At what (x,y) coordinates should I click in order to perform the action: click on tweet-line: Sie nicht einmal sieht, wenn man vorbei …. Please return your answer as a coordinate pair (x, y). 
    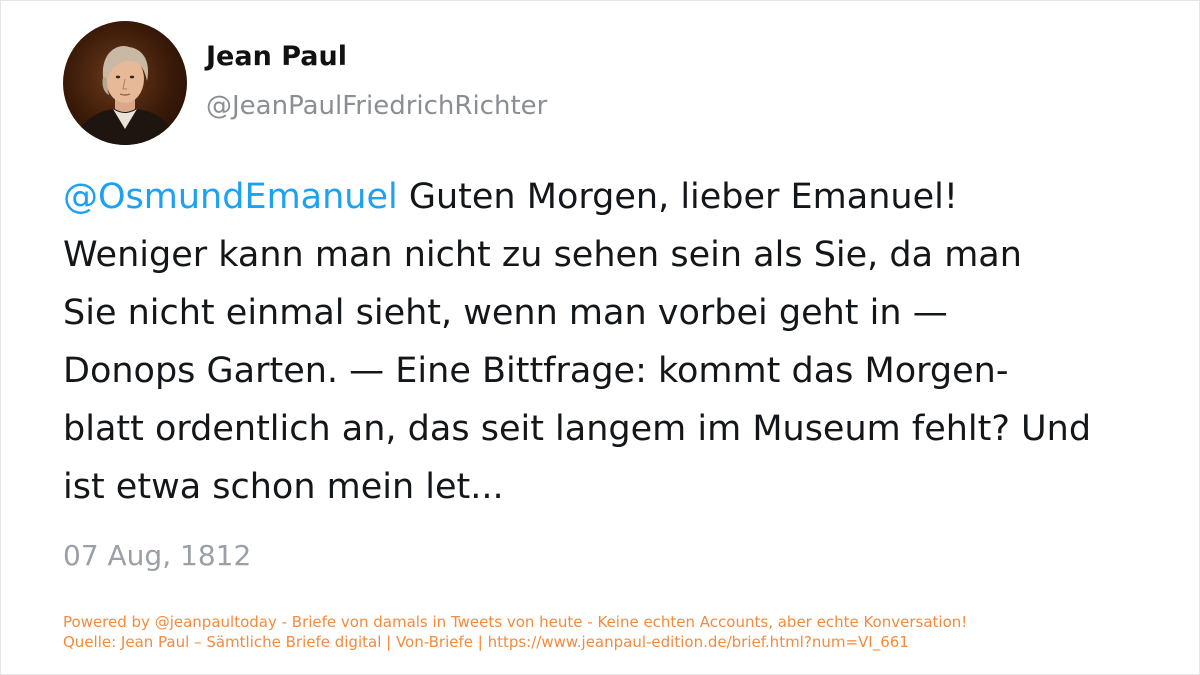
    Looking at the image, I should click on (505, 313).